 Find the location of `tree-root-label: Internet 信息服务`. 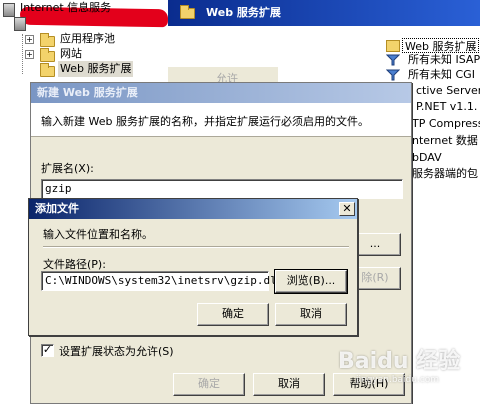

tree-root-label: Internet 信息服务 is located at coordinates (65, 8).